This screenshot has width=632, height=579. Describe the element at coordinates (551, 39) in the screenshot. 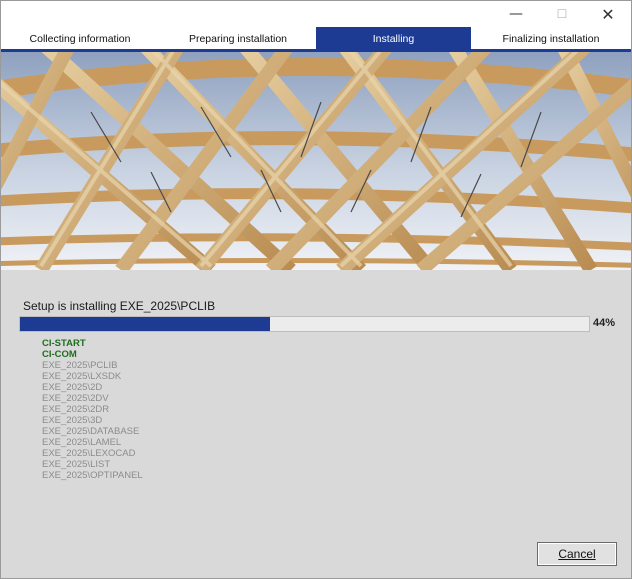

I see `step-finalizing-installation: Finalizing installation` at that location.